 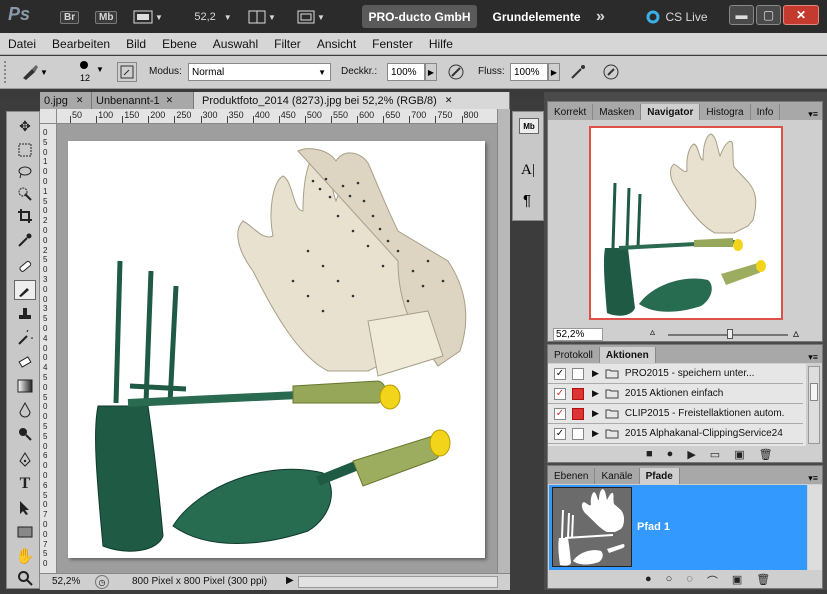 I want to click on marquee-tool, so click(x=25, y=150).